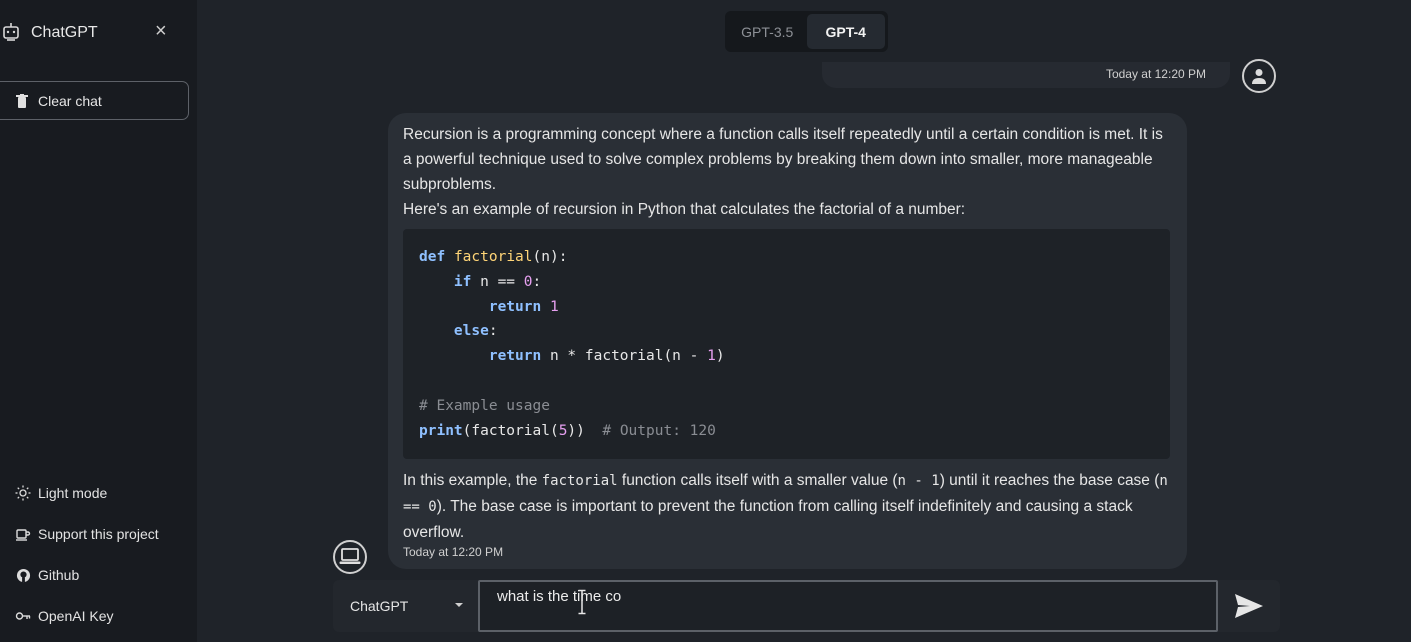 This screenshot has height=642, width=1411. I want to click on github-icon, so click(23, 575).